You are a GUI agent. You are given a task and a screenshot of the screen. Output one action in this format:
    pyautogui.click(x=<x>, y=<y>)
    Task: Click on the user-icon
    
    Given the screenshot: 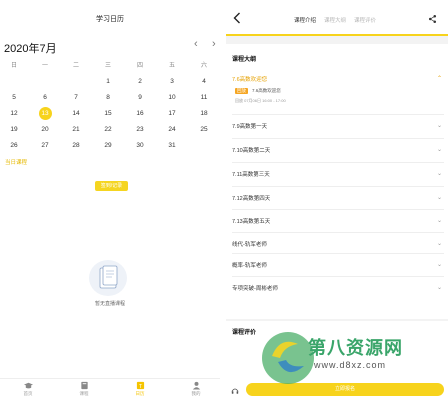 What is the action you would take?
    pyautogui.click(x=196, y=385)
    